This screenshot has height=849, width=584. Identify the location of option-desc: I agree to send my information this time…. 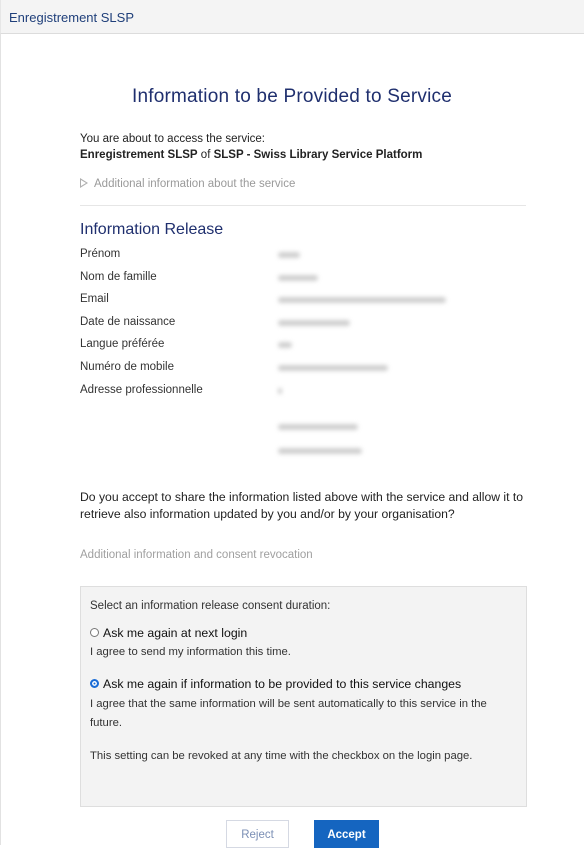
(190, 652).